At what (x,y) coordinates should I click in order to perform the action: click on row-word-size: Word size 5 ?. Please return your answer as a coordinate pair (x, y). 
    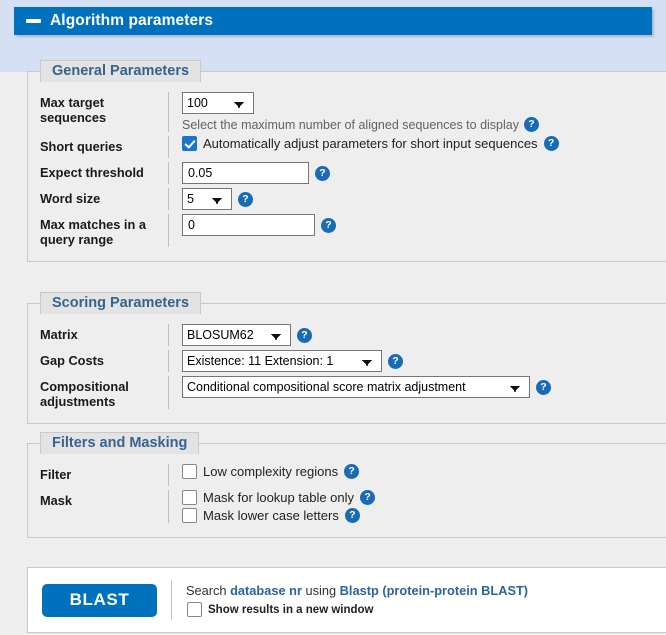
    Looking at the image, I should click on (347, 199).